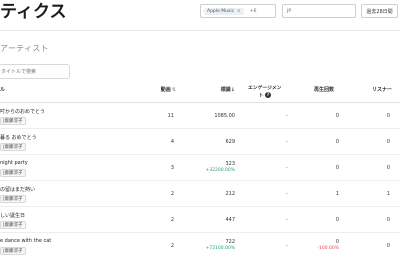  What do you see at coordinates (12, 215) in the screenshot?
I see `track-title: しい誕生日` at bounding box center [12, 215].